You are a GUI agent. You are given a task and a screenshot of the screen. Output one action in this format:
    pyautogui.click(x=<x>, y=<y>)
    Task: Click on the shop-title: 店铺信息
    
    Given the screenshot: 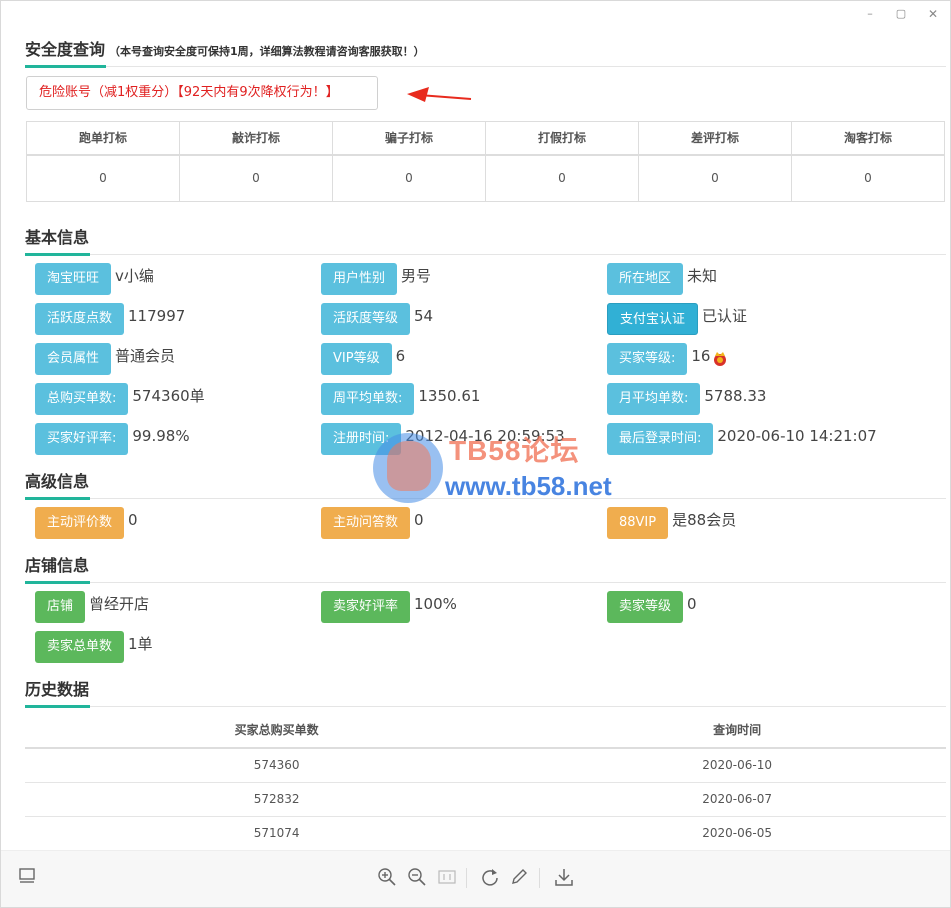 What is the action you would take?
    pyautogui.click(x=57, y=565)
    